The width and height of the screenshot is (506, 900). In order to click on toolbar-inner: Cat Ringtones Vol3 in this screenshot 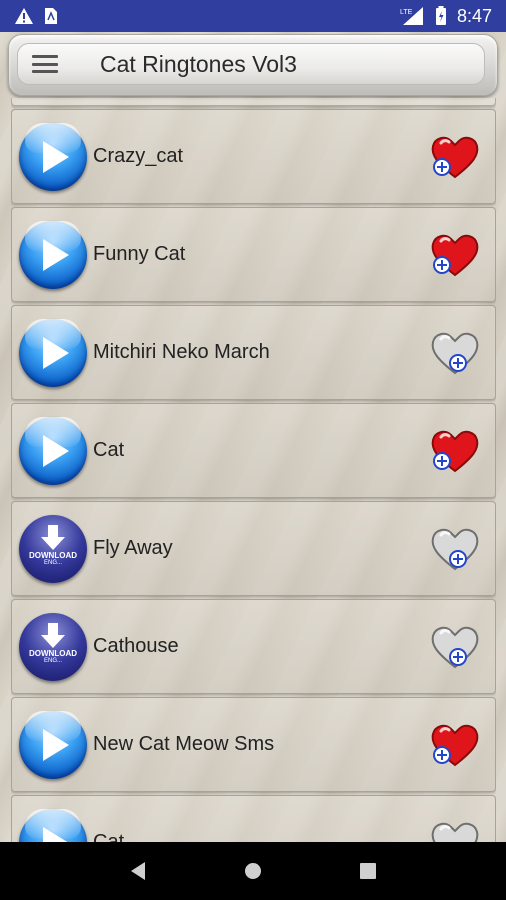, I will do `click(251, 64)`.